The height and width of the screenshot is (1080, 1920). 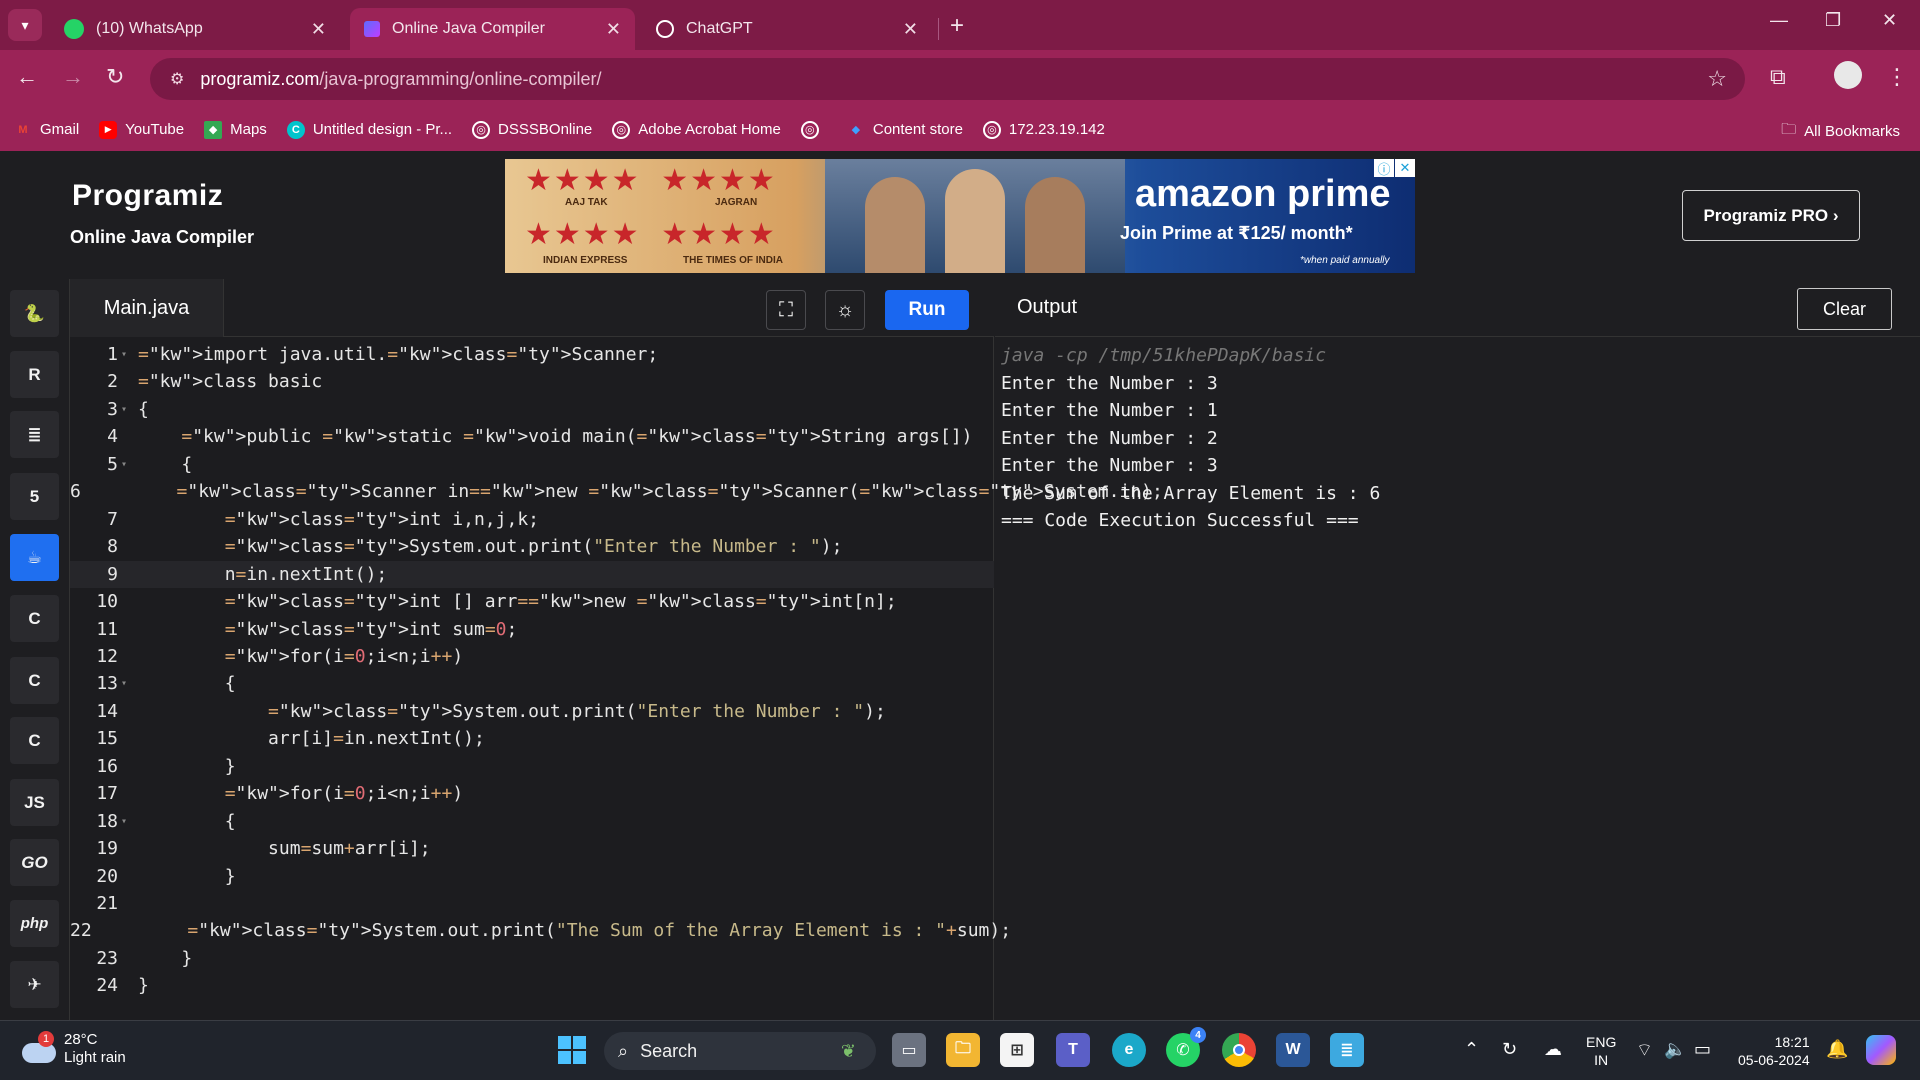 What do you see at coordinates (957, 26) in the screenshot?
I see `new-tab-button: +` at bounding box center [957, 26].